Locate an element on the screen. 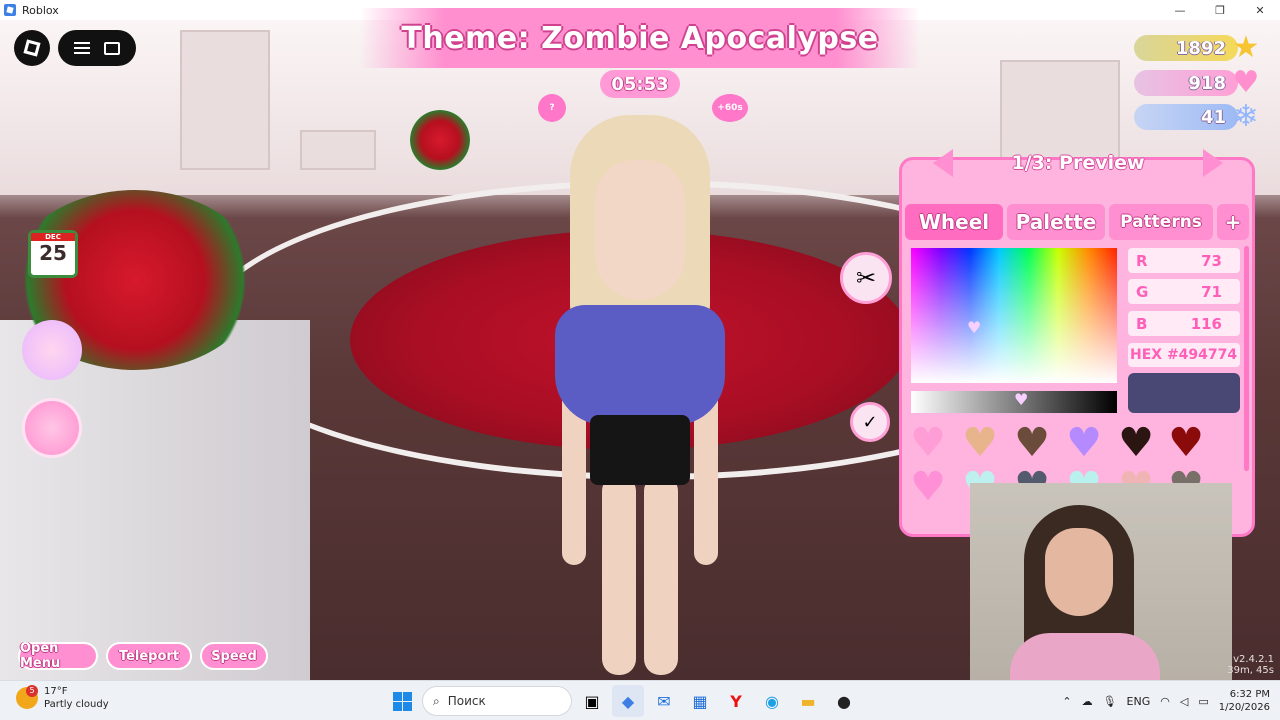 The image size is (1280, 720). blue-field: B 116 is located at coordinates (1184, 323).